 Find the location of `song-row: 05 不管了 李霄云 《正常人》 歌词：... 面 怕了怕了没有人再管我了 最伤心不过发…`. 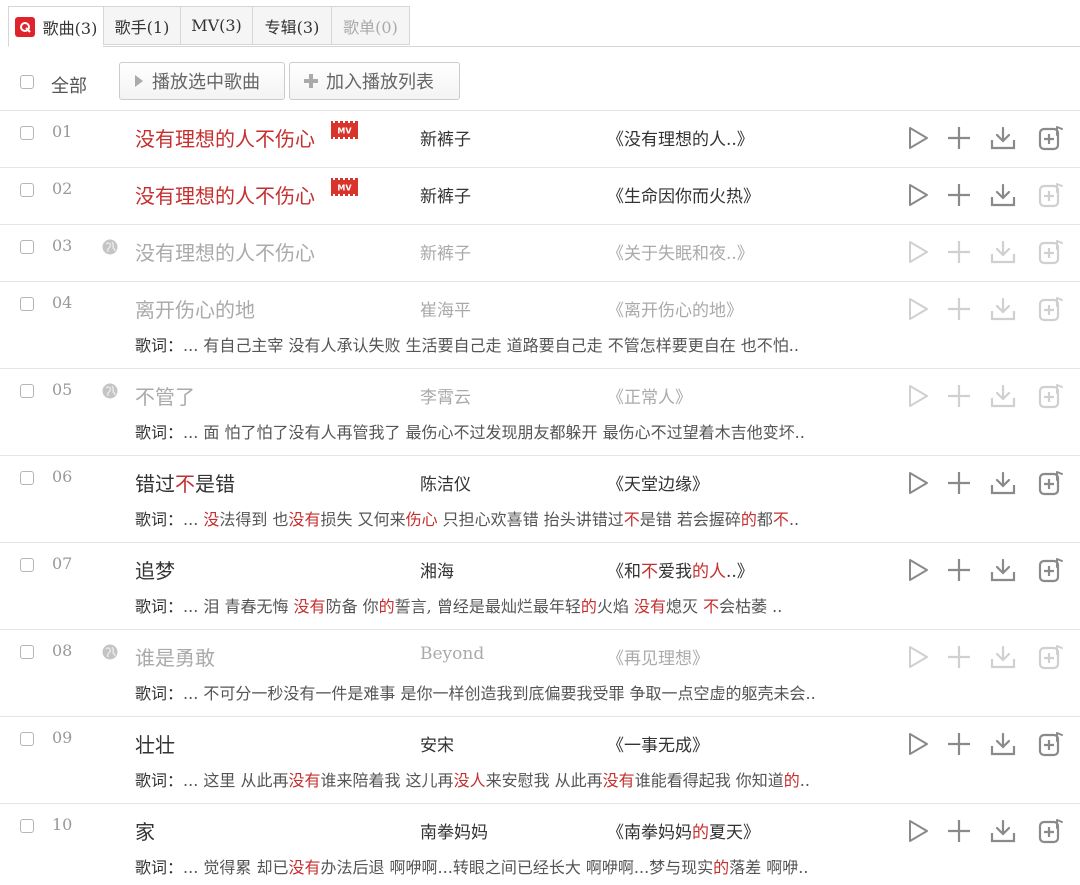

song-row: 05 不管了 李霄云 《正常人》 歌词：... 面 怕了怕了没有人再管我了 最伤心不过发… is located at coordinates (540, 411).